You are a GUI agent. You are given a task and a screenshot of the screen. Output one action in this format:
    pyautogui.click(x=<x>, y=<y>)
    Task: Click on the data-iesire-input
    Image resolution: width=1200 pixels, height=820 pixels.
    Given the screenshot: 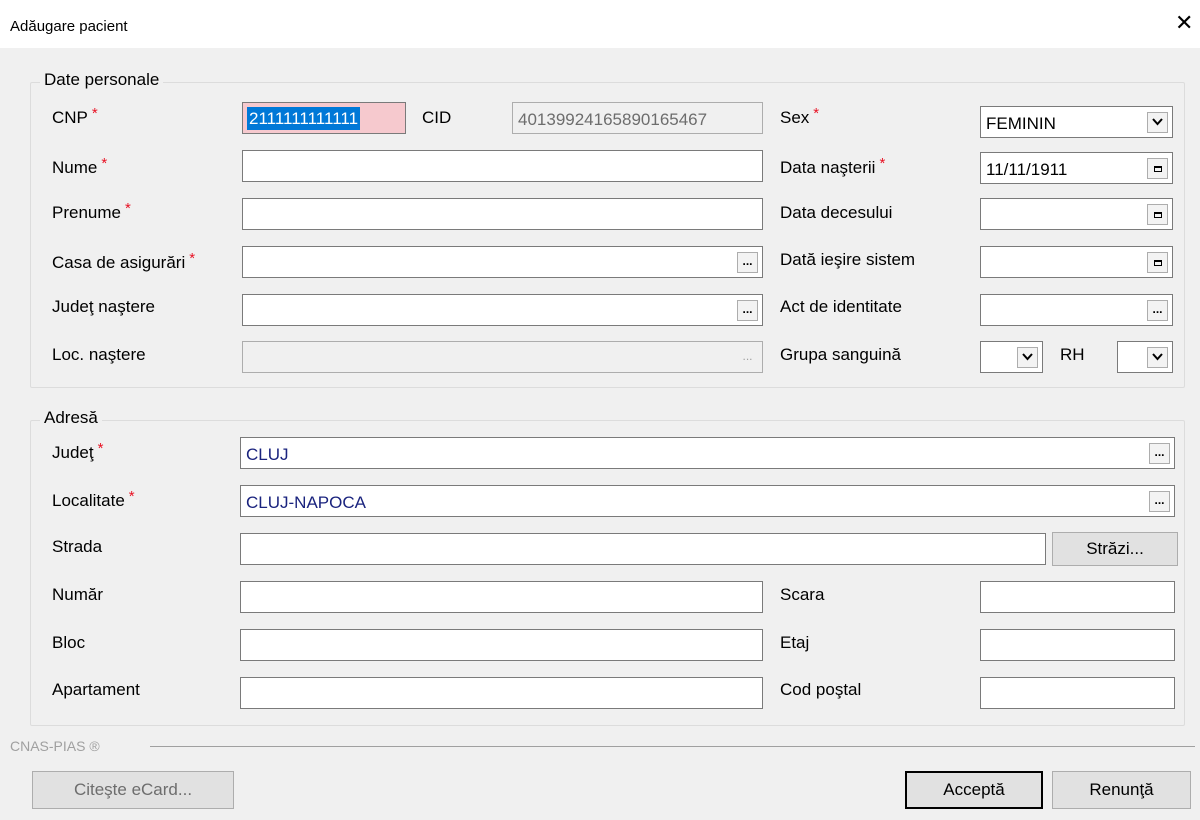 What is the action you would take?
    pyautogui.click(x=1076, y=262)
    